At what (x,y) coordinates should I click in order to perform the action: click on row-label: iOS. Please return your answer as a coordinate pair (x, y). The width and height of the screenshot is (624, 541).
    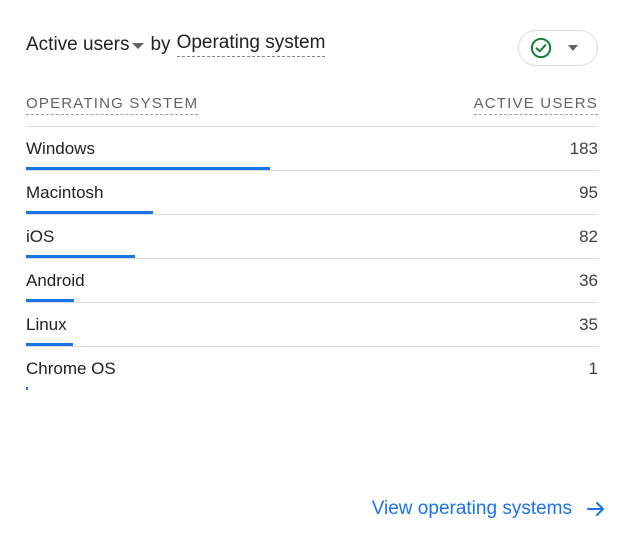
    Looking at the image, I should click on (40, 236).